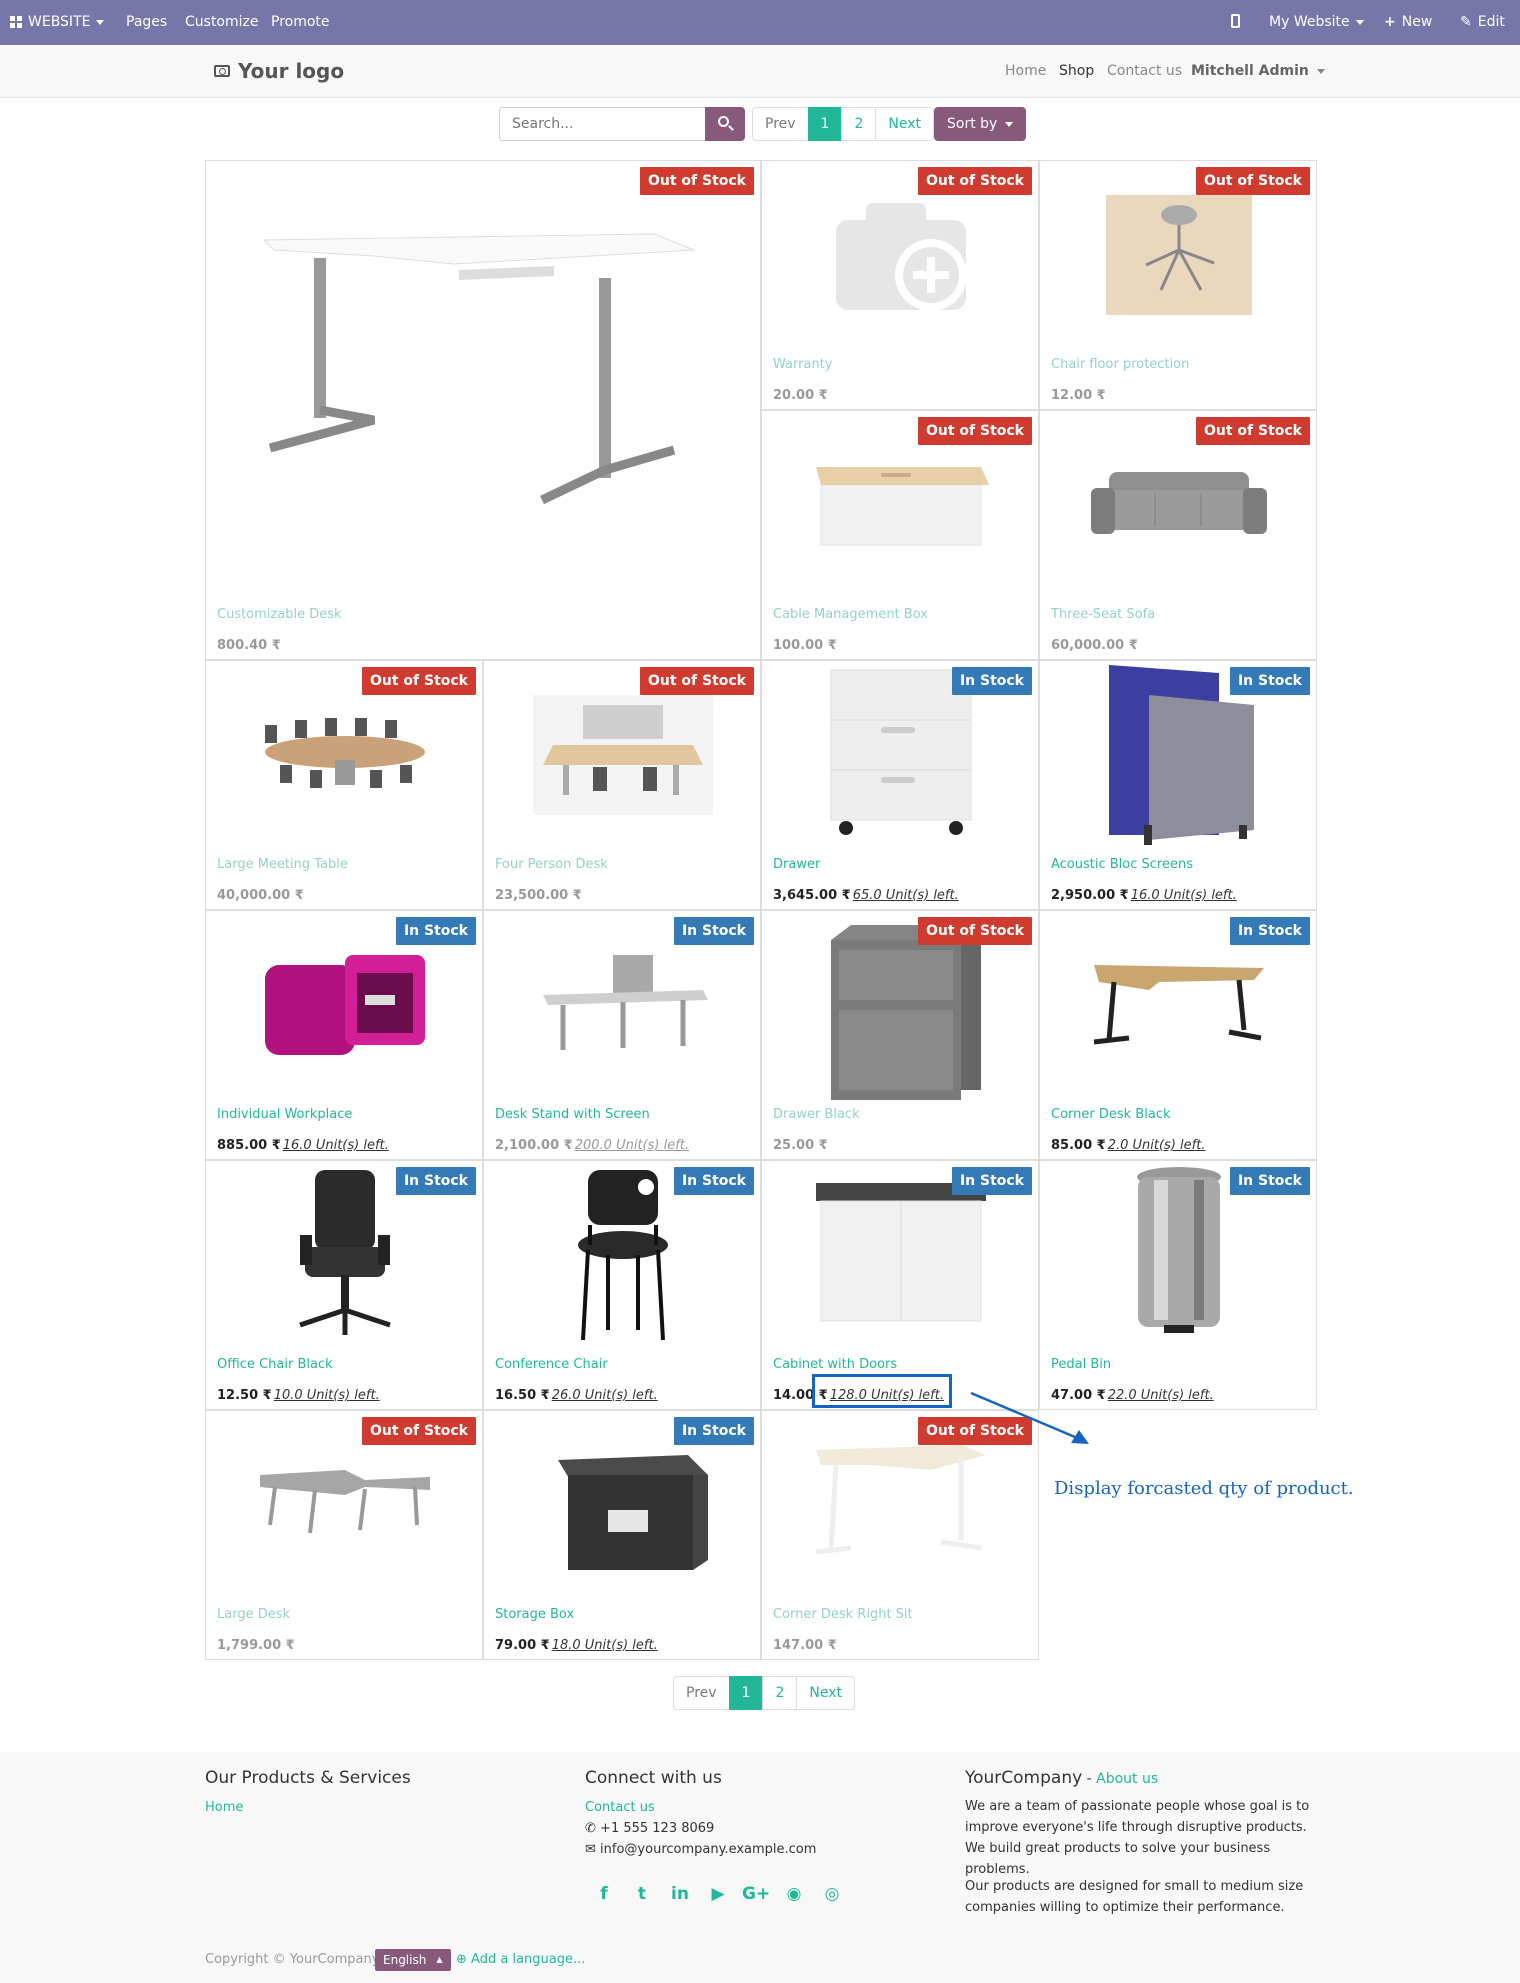 Image resolution: width=1520 pixels, height=1983 pixels. Describe the element at coordinates (1482, 22) in the screenshot. I see `edit-button: ✎ Edit` at that location.